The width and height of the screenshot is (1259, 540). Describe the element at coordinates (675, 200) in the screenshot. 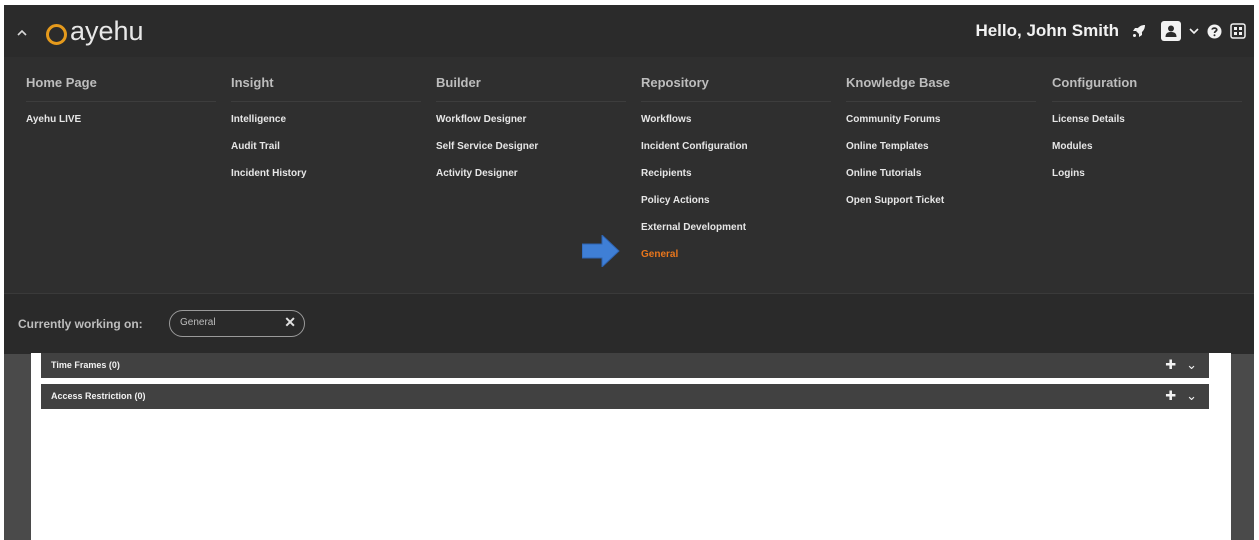

I see `menu-item-policy-actions: Policy Actions` at that location.